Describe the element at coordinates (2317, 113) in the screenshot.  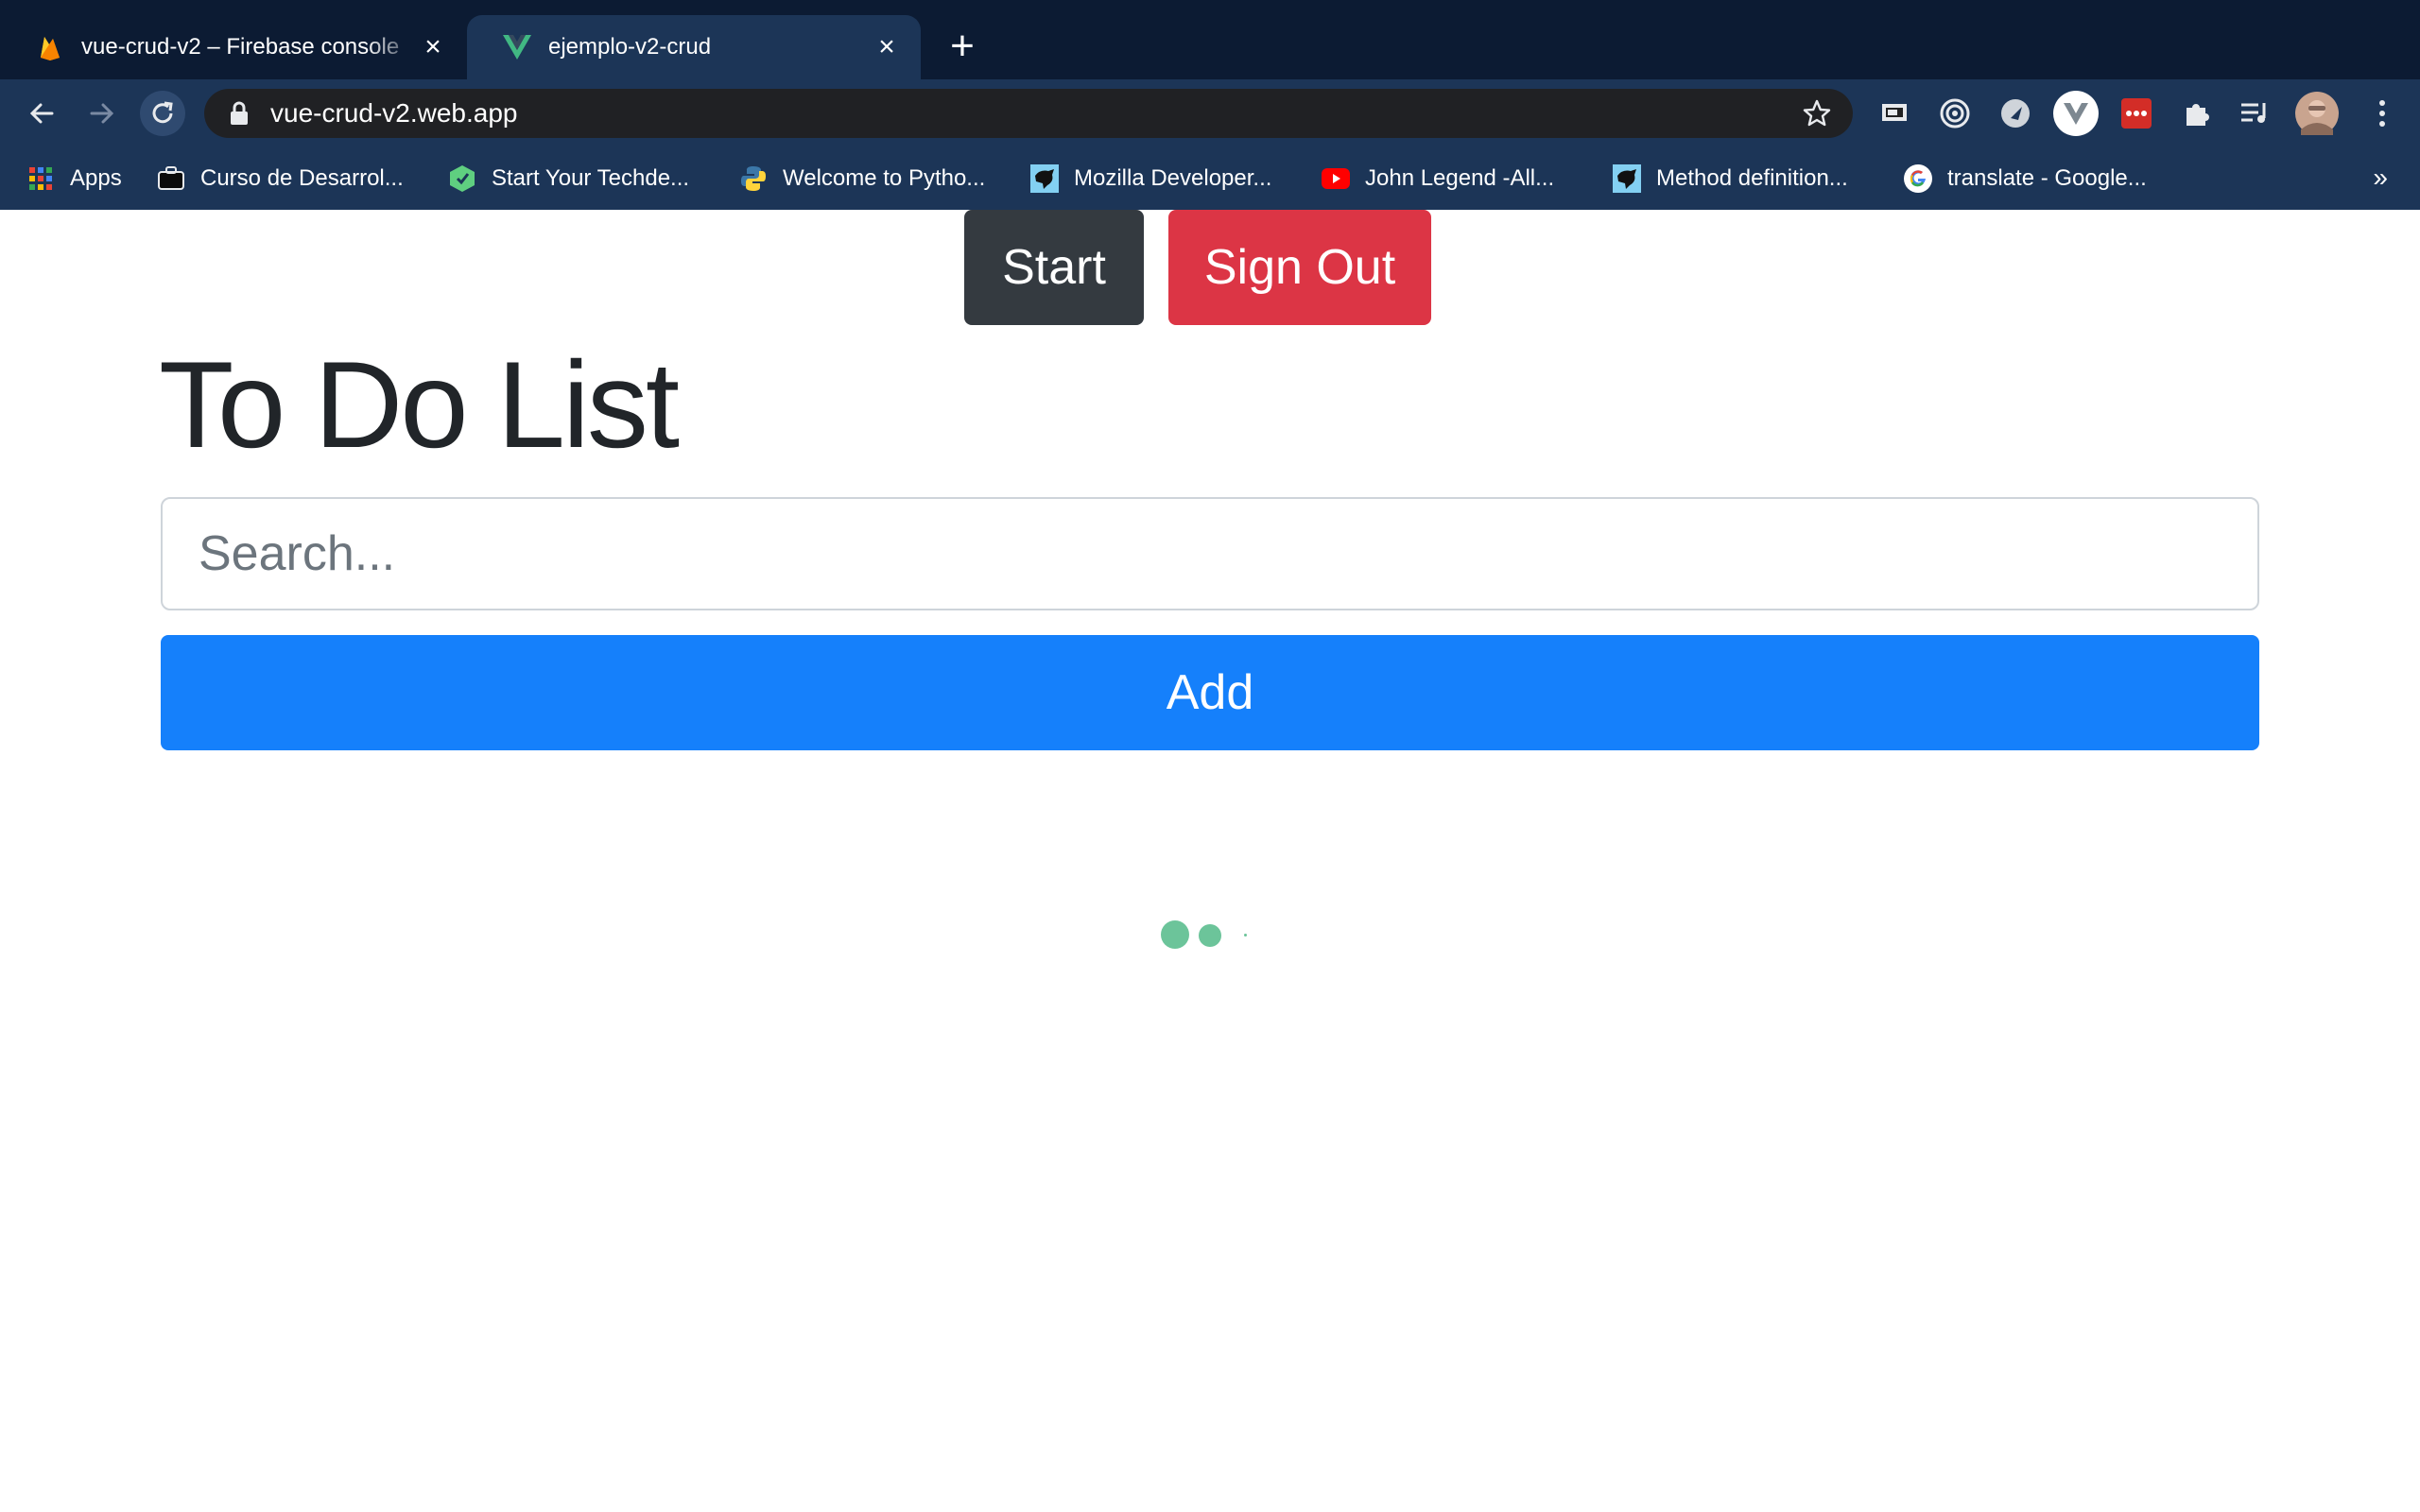
I see `avatar` at that location.